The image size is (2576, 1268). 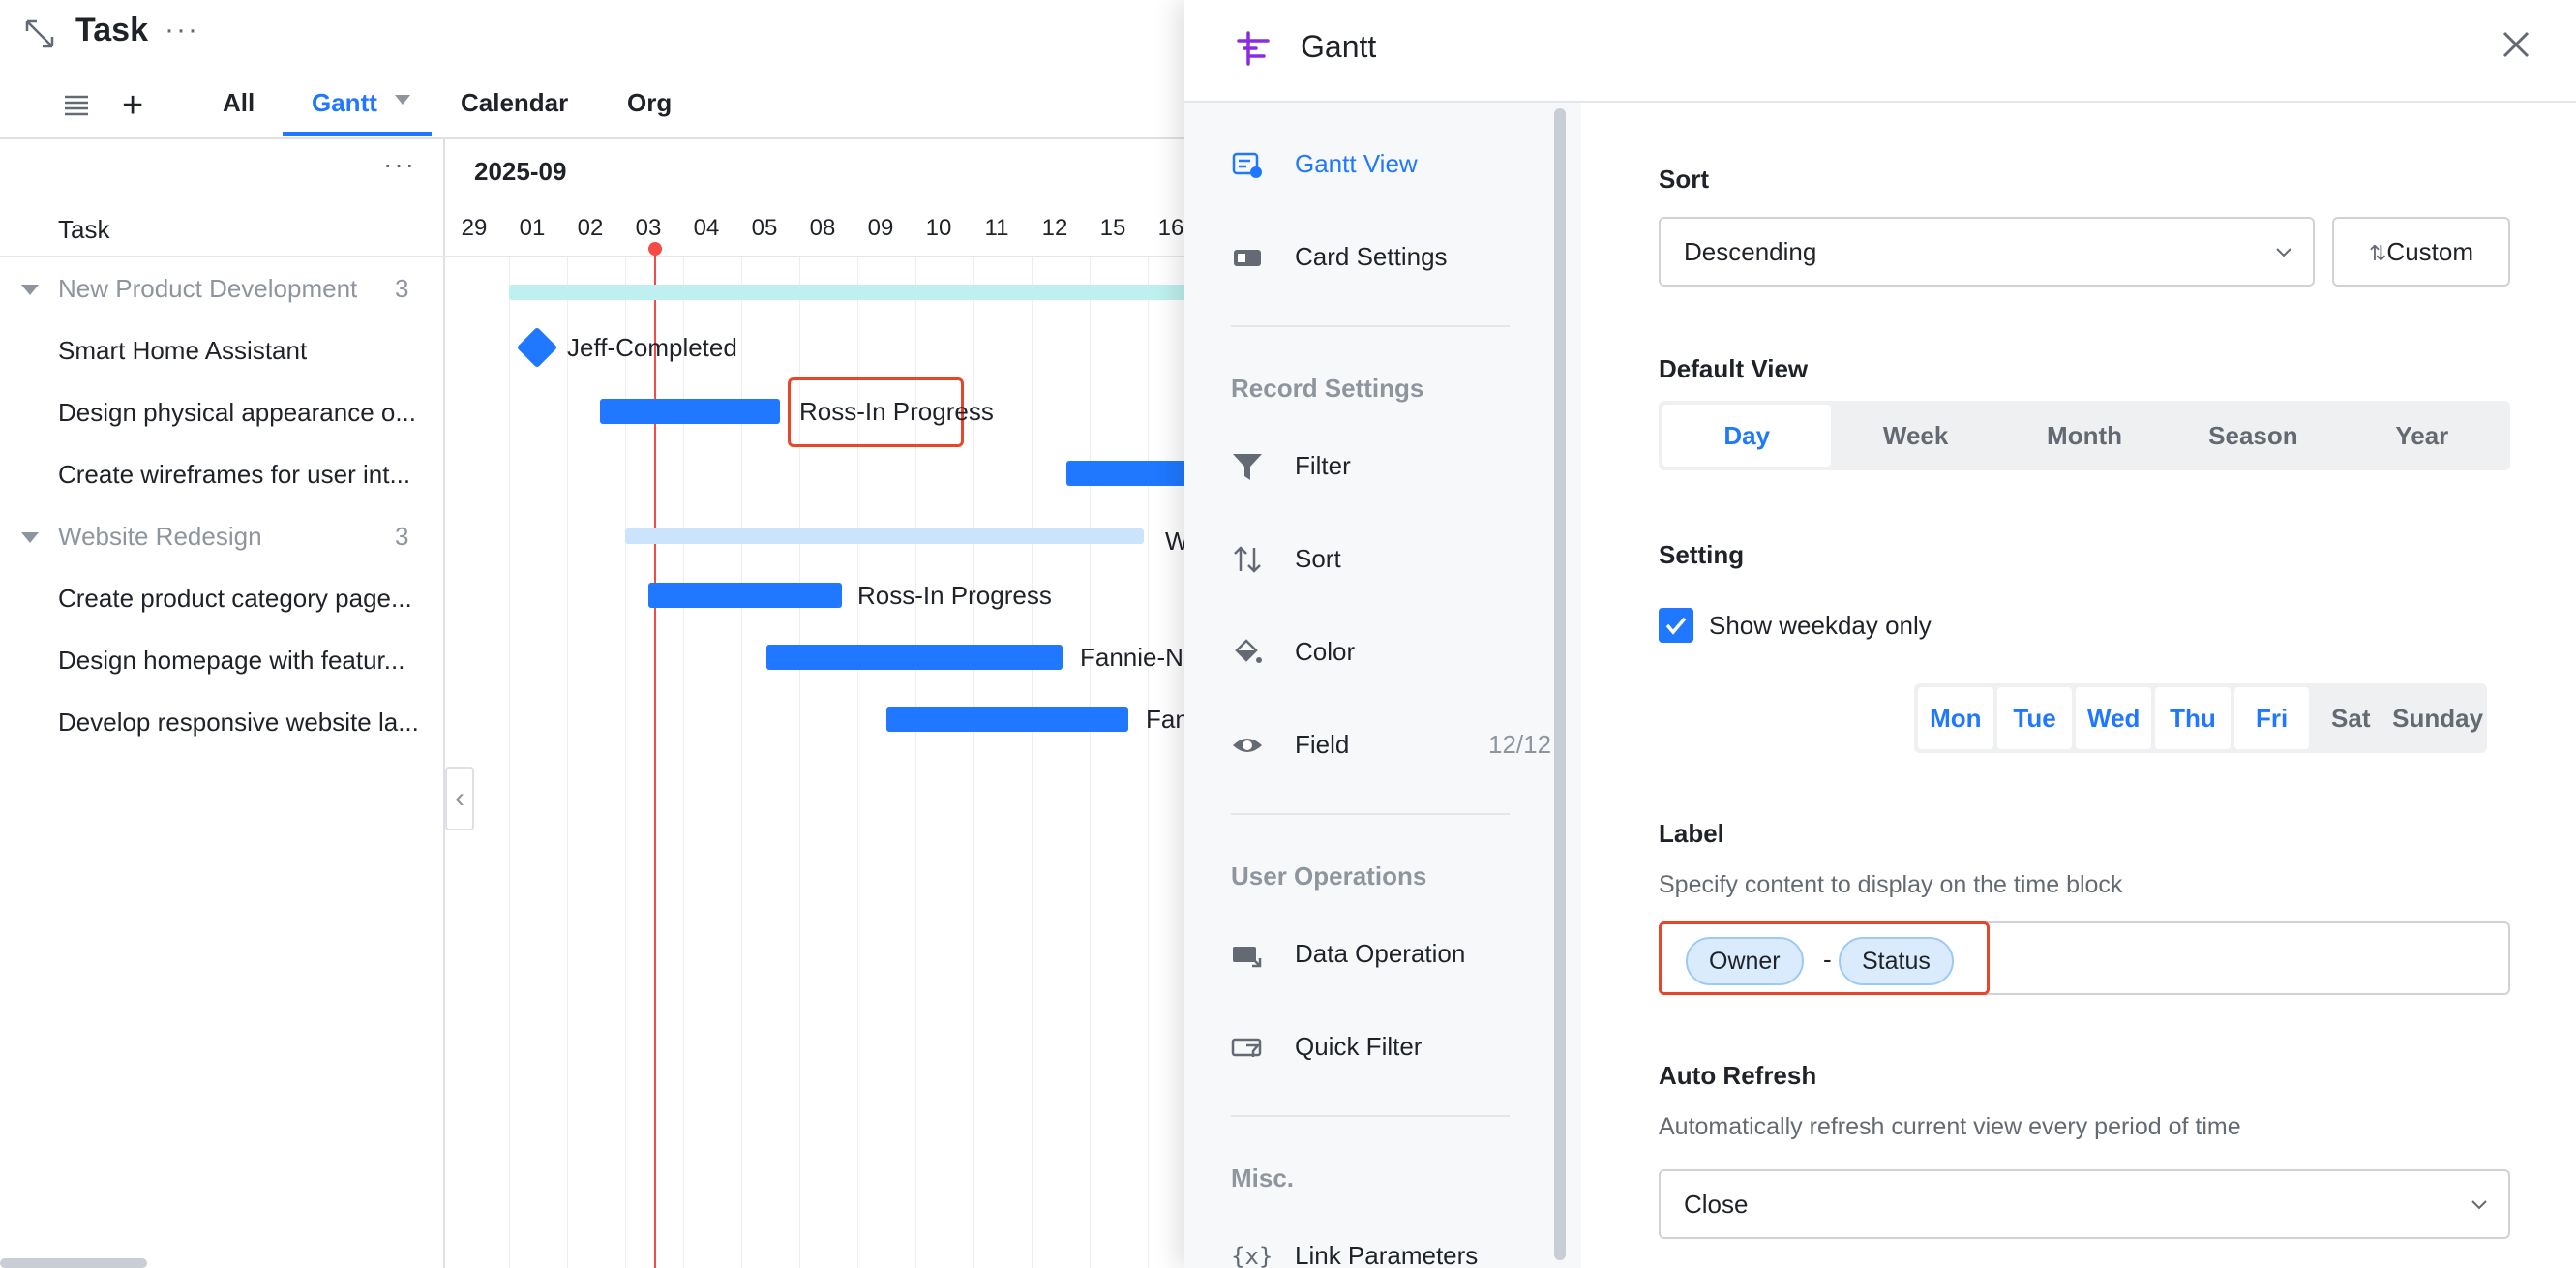 What do you see at coordinates (399, 164) in the screenshot?
I see `list-more-icon: ···` at bounding box center [399, 164].